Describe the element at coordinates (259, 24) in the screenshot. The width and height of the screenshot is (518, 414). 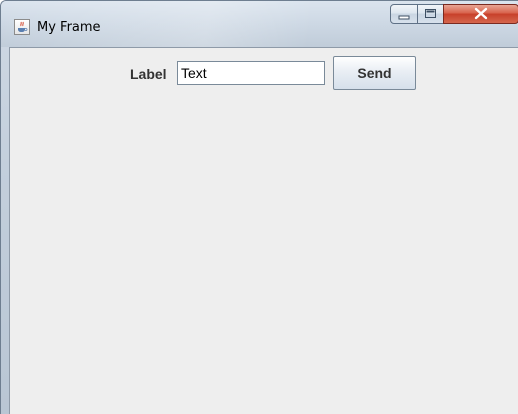
I see `title-bar: My Frame` at that location.